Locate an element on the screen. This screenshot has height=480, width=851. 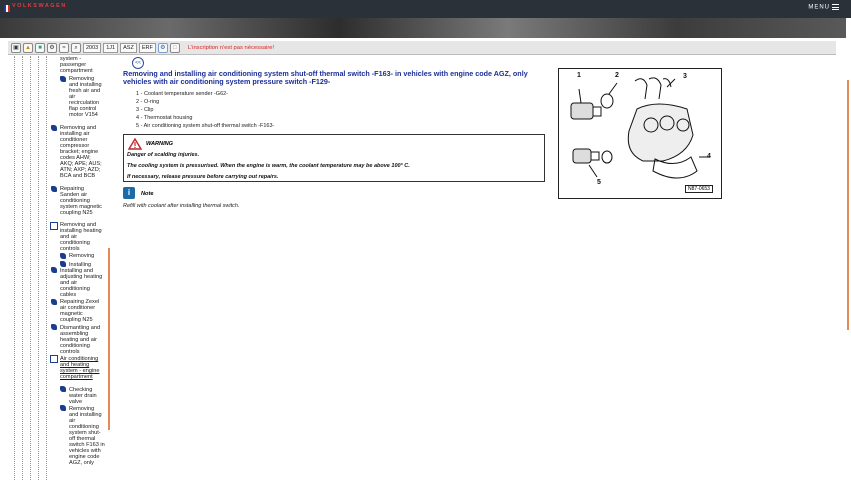
warning-icon: ▲ is located at coordinates (28, 47).